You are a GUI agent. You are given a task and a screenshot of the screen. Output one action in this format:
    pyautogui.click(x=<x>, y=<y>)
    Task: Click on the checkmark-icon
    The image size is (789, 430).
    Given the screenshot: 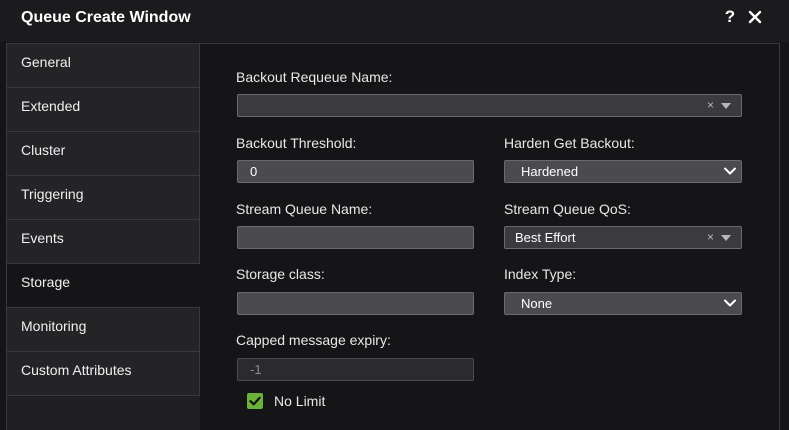 What is the action you would take?
    pyautogui.click(x=255, y=401)
    